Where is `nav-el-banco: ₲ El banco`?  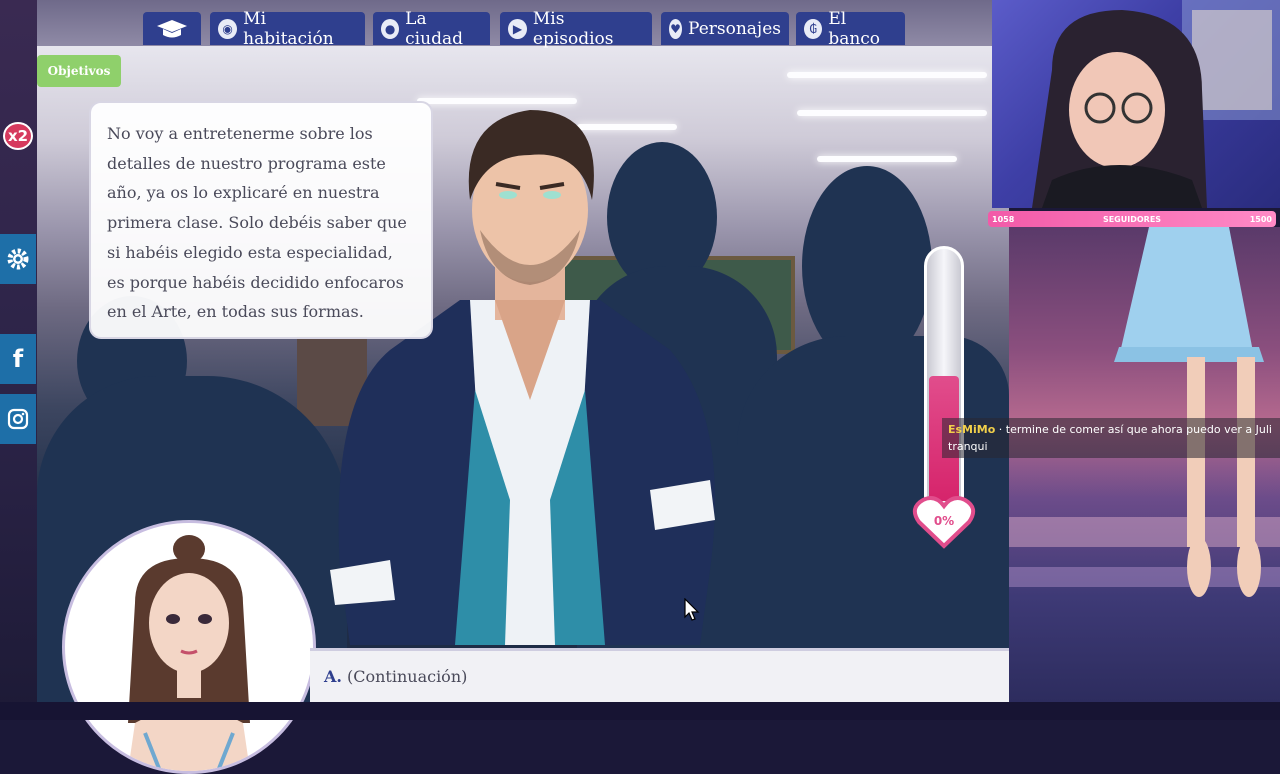
nav-el-banco: ₲ El banco is located at coordinates (850, 29).